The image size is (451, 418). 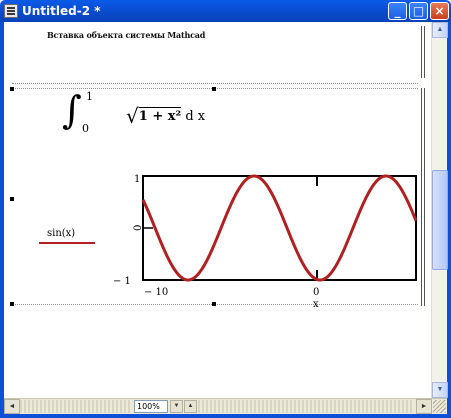 What do you see at coordinates (439, 406) in the screenshot?
I see `resize-grip-icon` at bounding box center [439, 406].